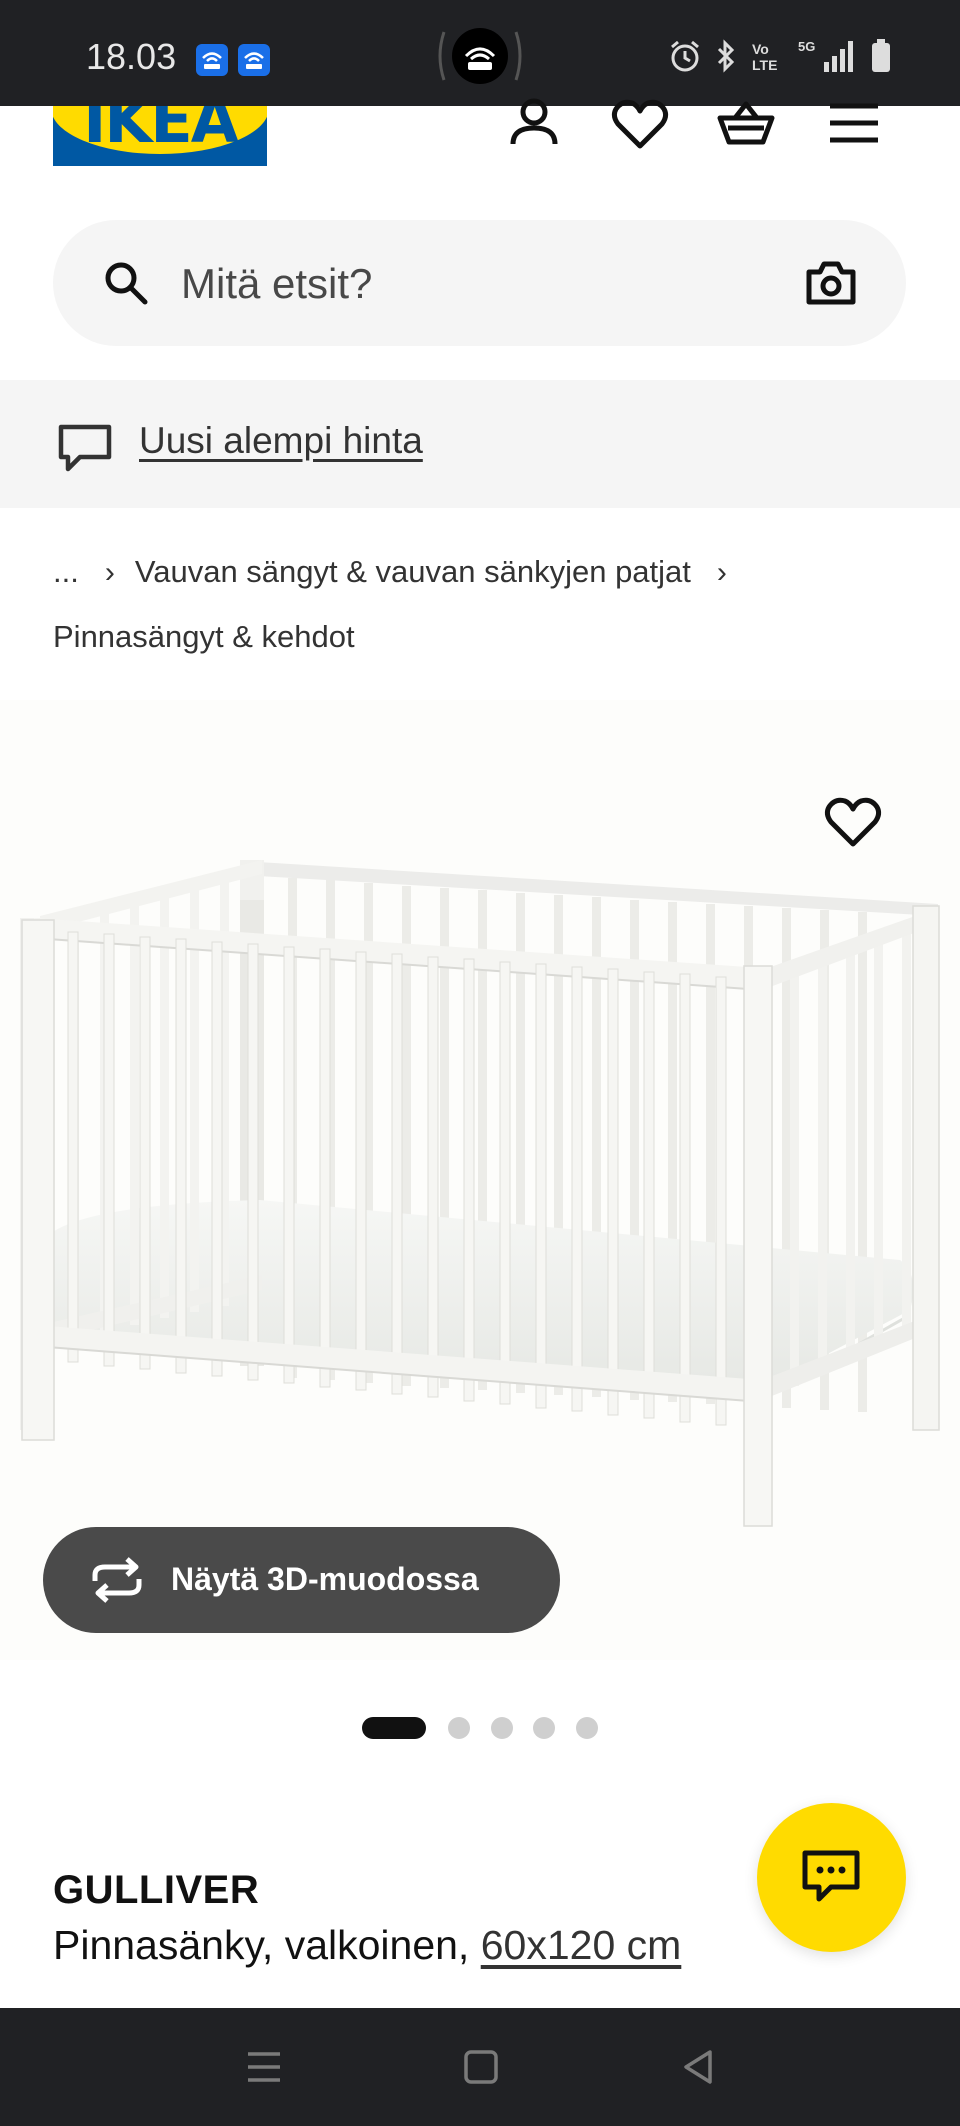  I want to click on bluetooth-icon, so click(726, 56).